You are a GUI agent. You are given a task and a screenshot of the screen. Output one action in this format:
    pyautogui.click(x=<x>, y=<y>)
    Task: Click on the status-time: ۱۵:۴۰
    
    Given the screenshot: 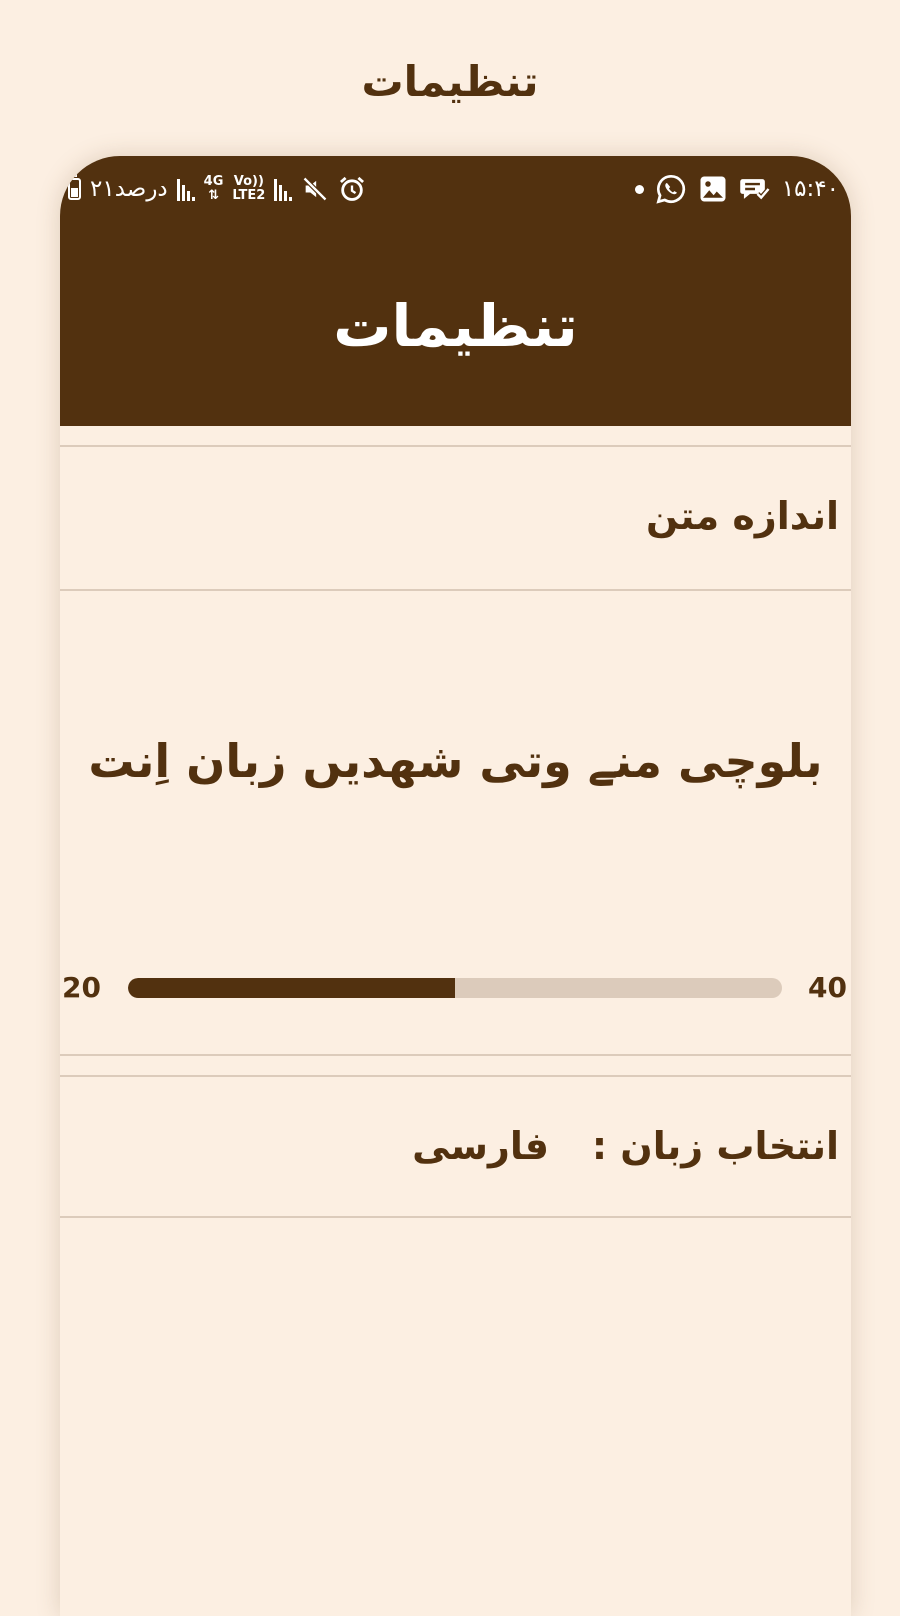 What is the action you would take?
    pyautogui.click(x=810, y=189)
    